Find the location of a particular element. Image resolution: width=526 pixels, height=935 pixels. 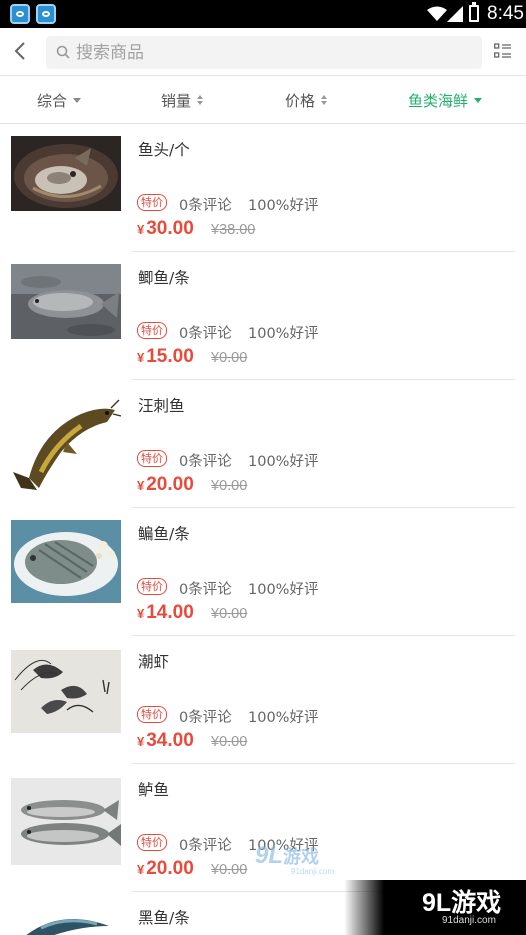

search-icon is located at coordinates (63, 52).